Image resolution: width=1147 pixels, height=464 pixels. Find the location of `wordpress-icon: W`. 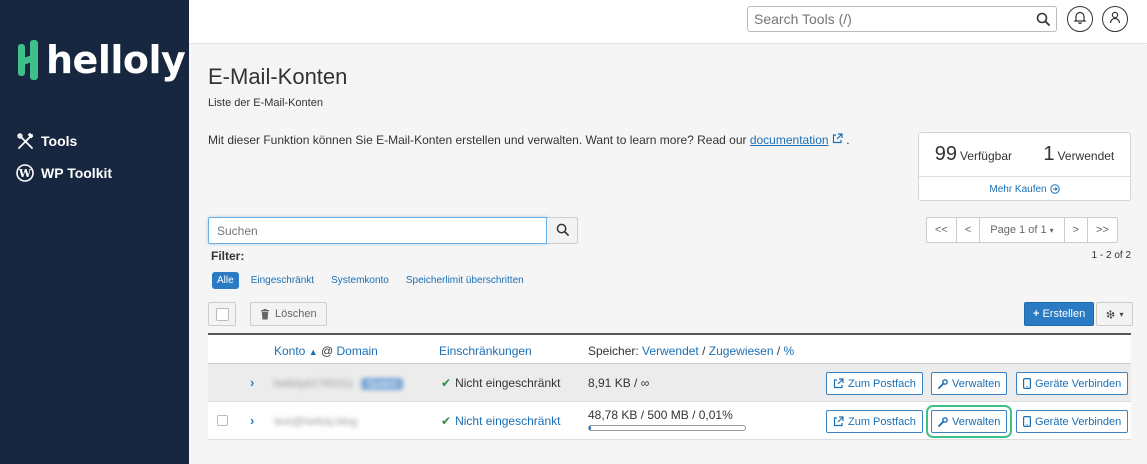

wordpress-icon: W is located at coordinates (25, 173).